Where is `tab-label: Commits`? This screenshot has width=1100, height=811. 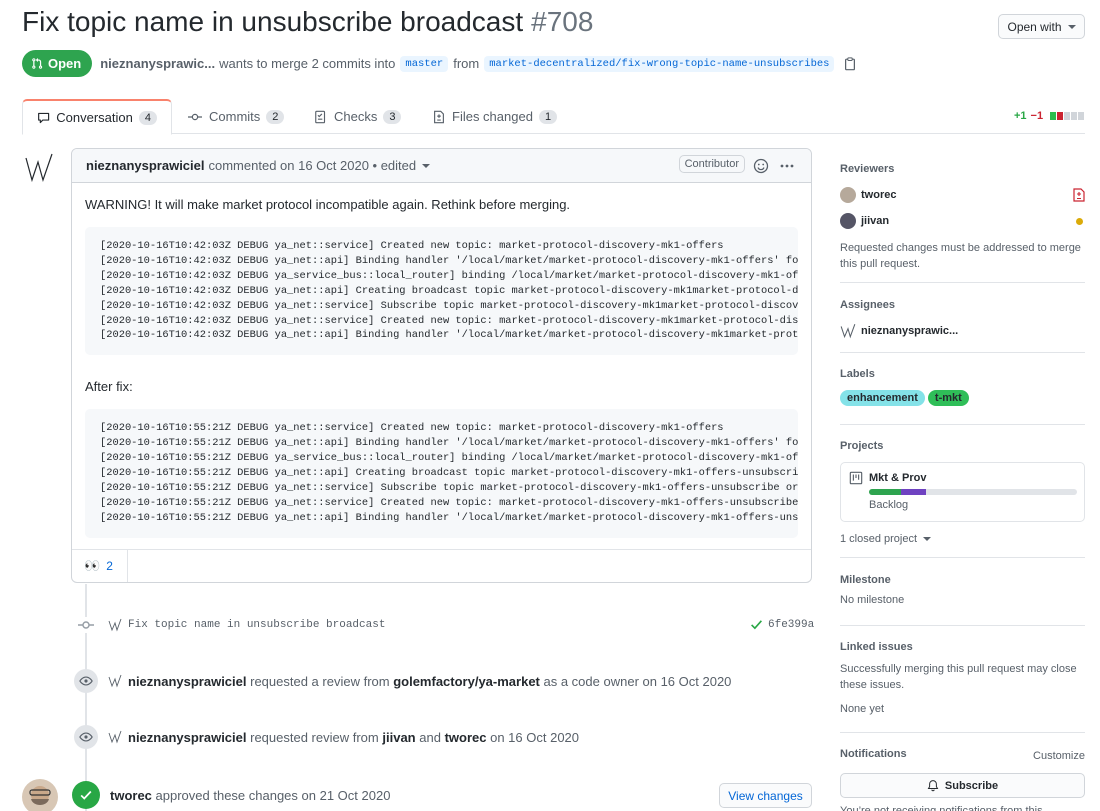
tab-label: Commits is located at coordinates (235, 116).